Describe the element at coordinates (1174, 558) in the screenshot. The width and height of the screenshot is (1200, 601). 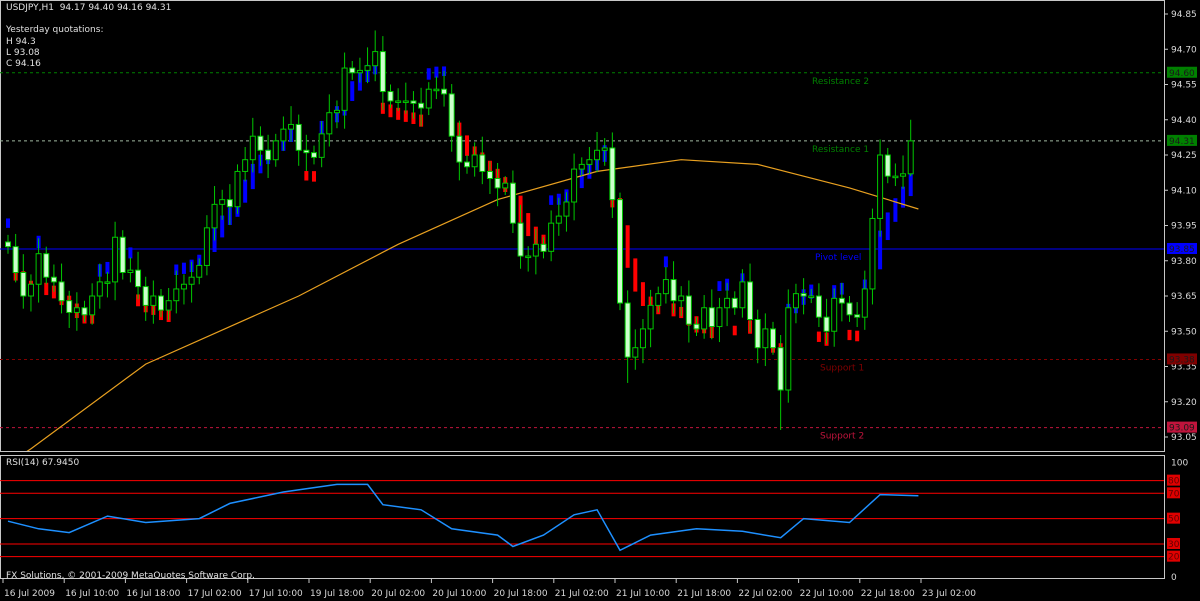
I see `rsi-level-label: 20` at that location.